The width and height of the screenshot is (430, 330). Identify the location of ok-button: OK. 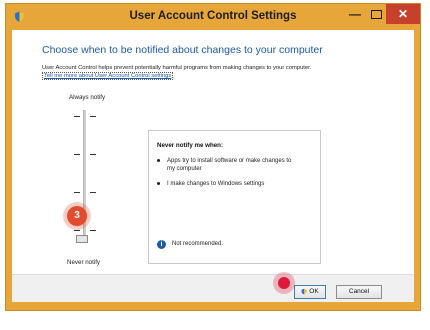
(310, 292).